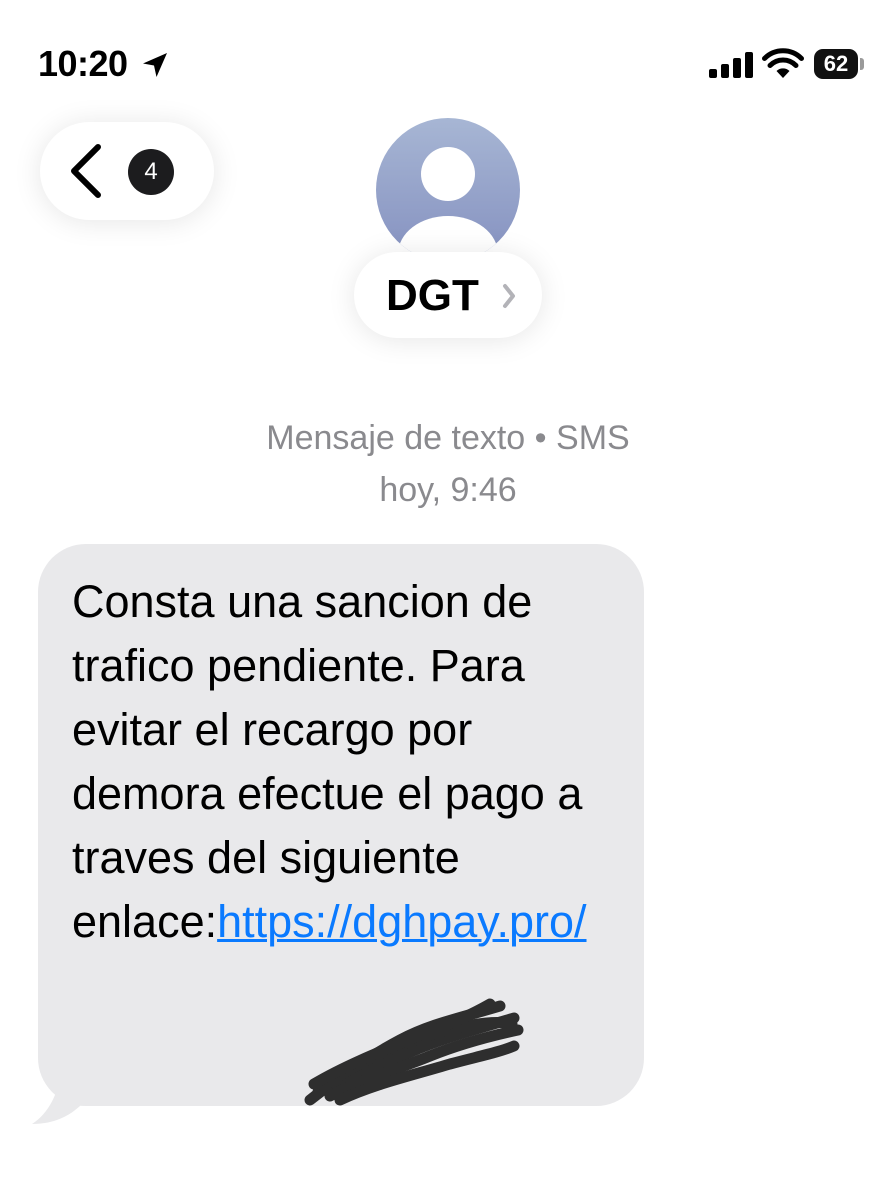 This screenshot has height=1200, width=896. What do you see at coordinates (783, 63) in the screenshot?
I see `wifi-icon` at bounding box center [783, 63].